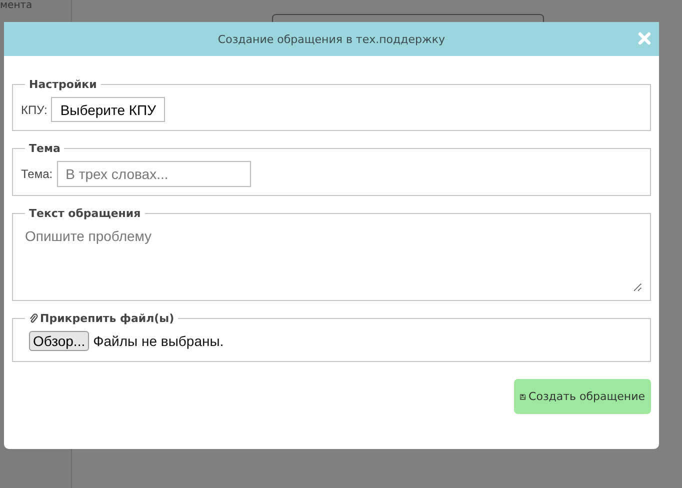  What do you see at coordinates (63, 84) in the screenshot?
I see `section-legend: Настройки` at bounding box center [63, 84].